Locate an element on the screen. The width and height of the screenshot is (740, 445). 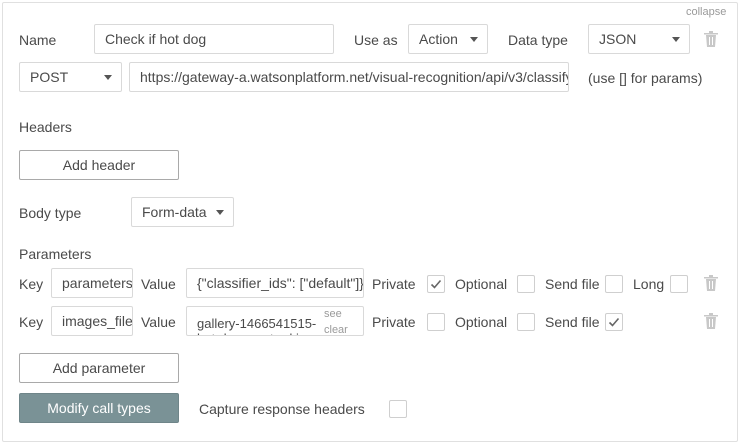
long-checkbox is located at coordinates (679, 284).